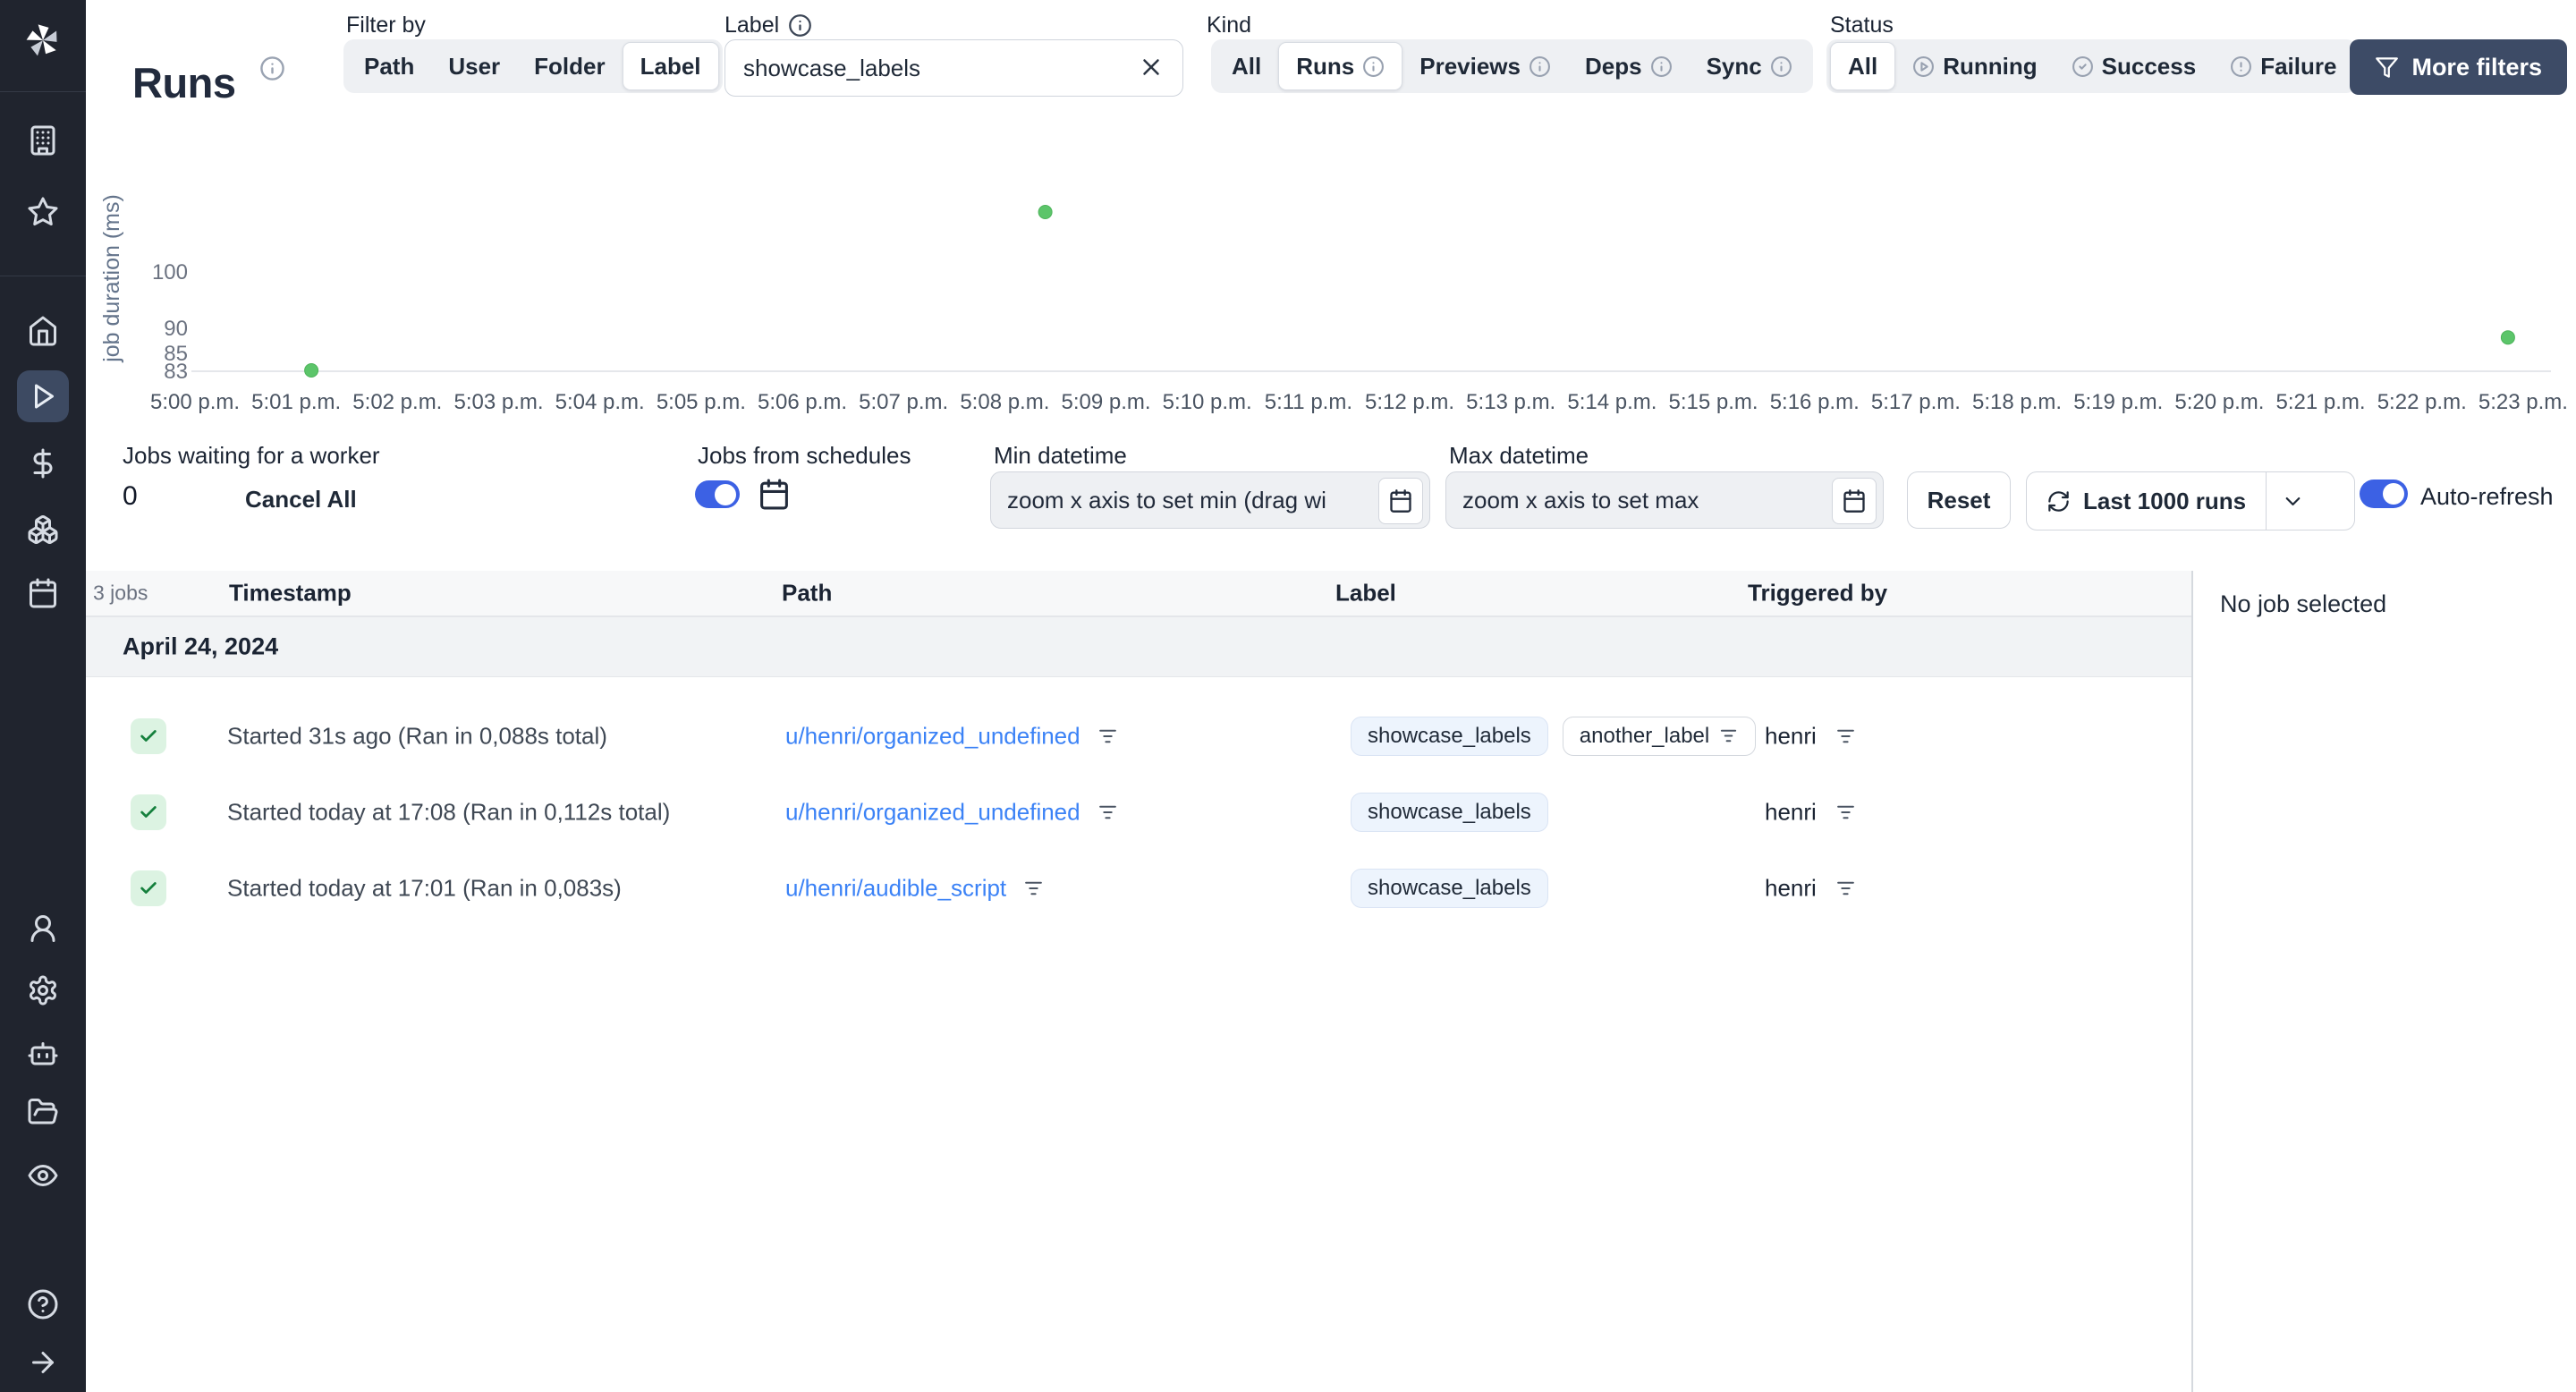 Image resolution: width=2576 pixels, height=1392 pixels. What do you see at coordinates (43, 1362) in the screenshot?
I see `expand-sidebar-icon` at bounding box center [43, 1362].